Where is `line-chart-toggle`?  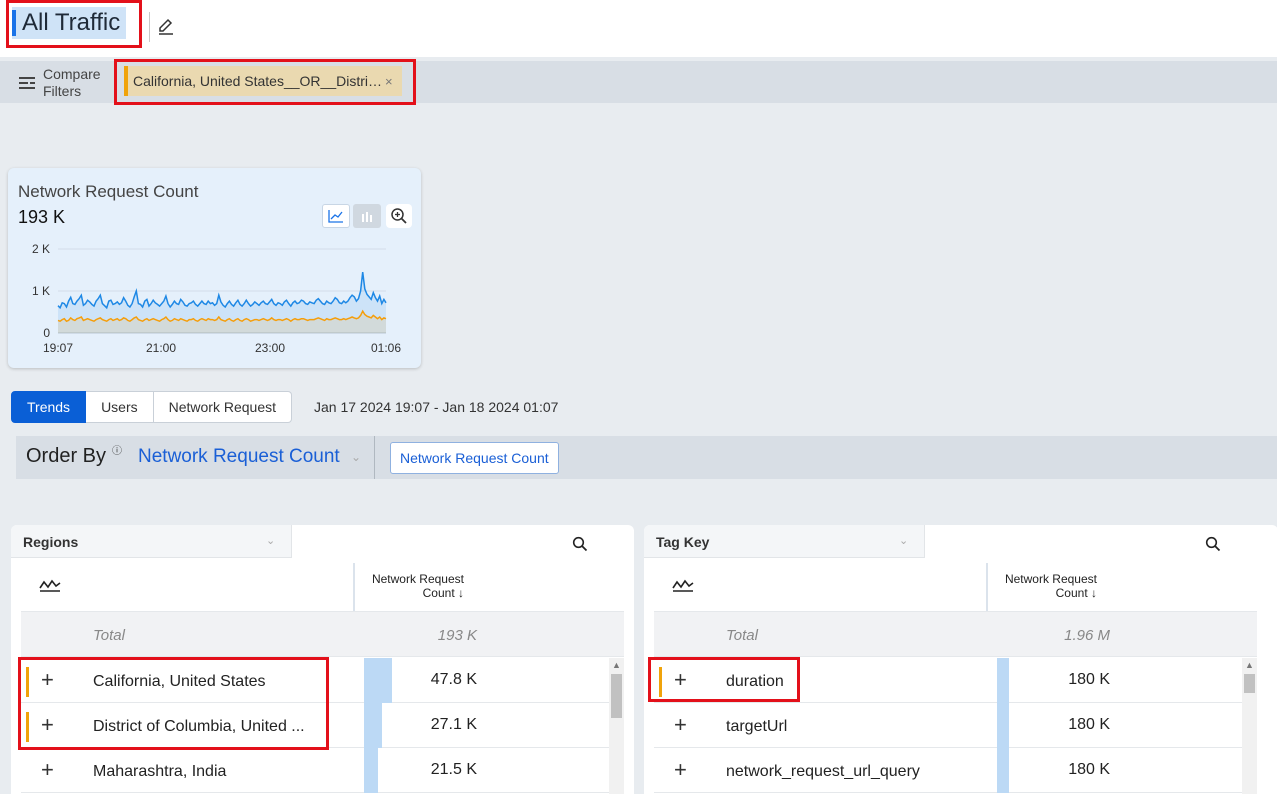 line-chart-toggle is located at coordinates (336, 216).